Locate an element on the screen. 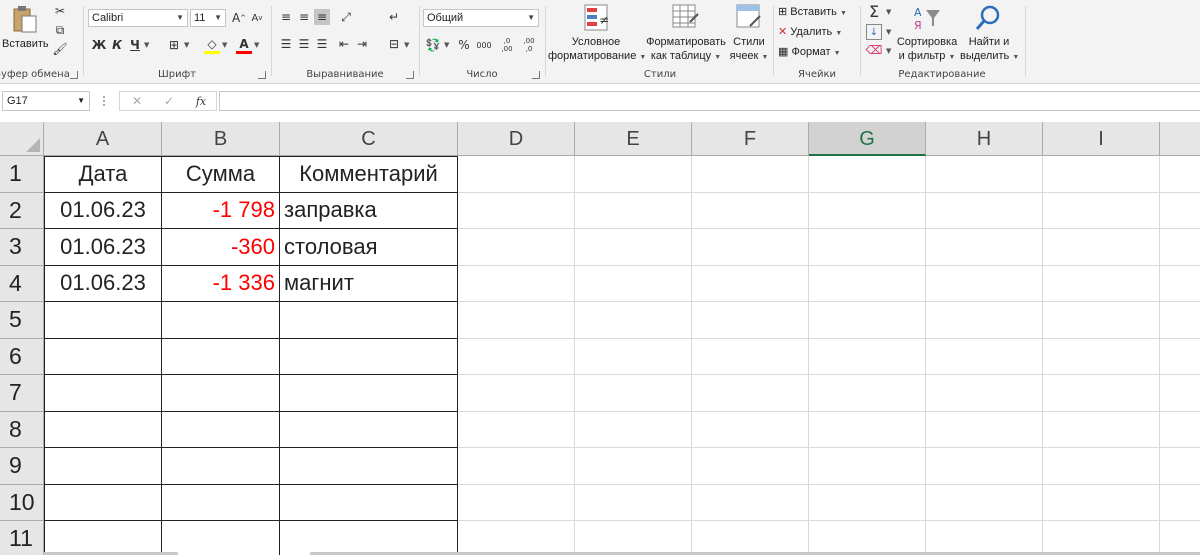 Image resolution: width=1200 pixels, height=555 pixels. cancel-icon: ✕ is located at coordinates (137, 101).